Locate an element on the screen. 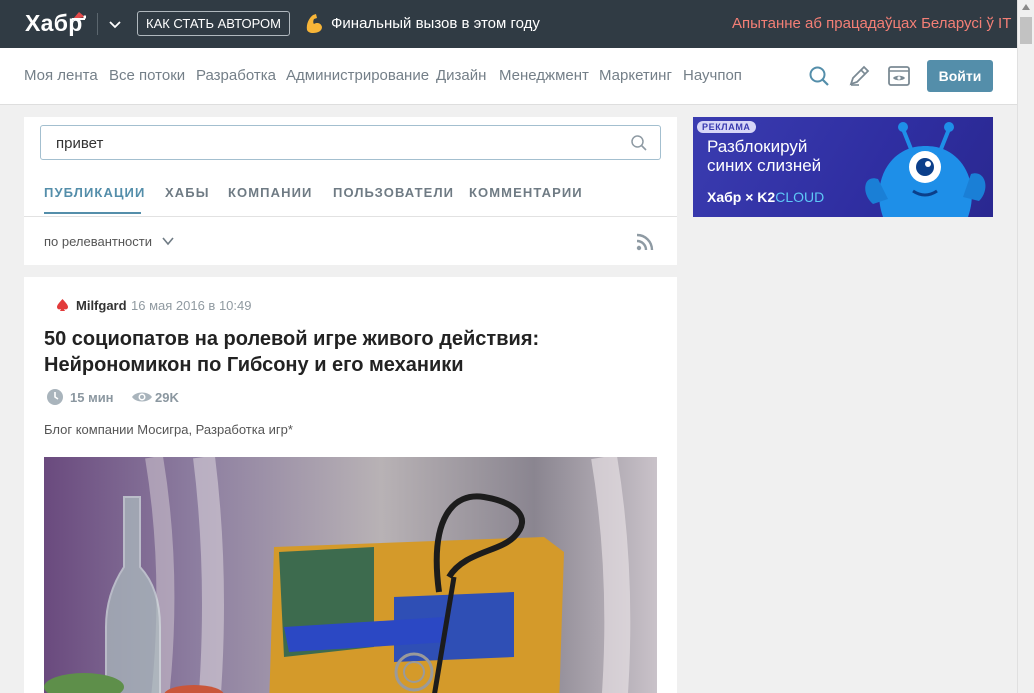  search-input: привет is located at coordinates (350, 142).